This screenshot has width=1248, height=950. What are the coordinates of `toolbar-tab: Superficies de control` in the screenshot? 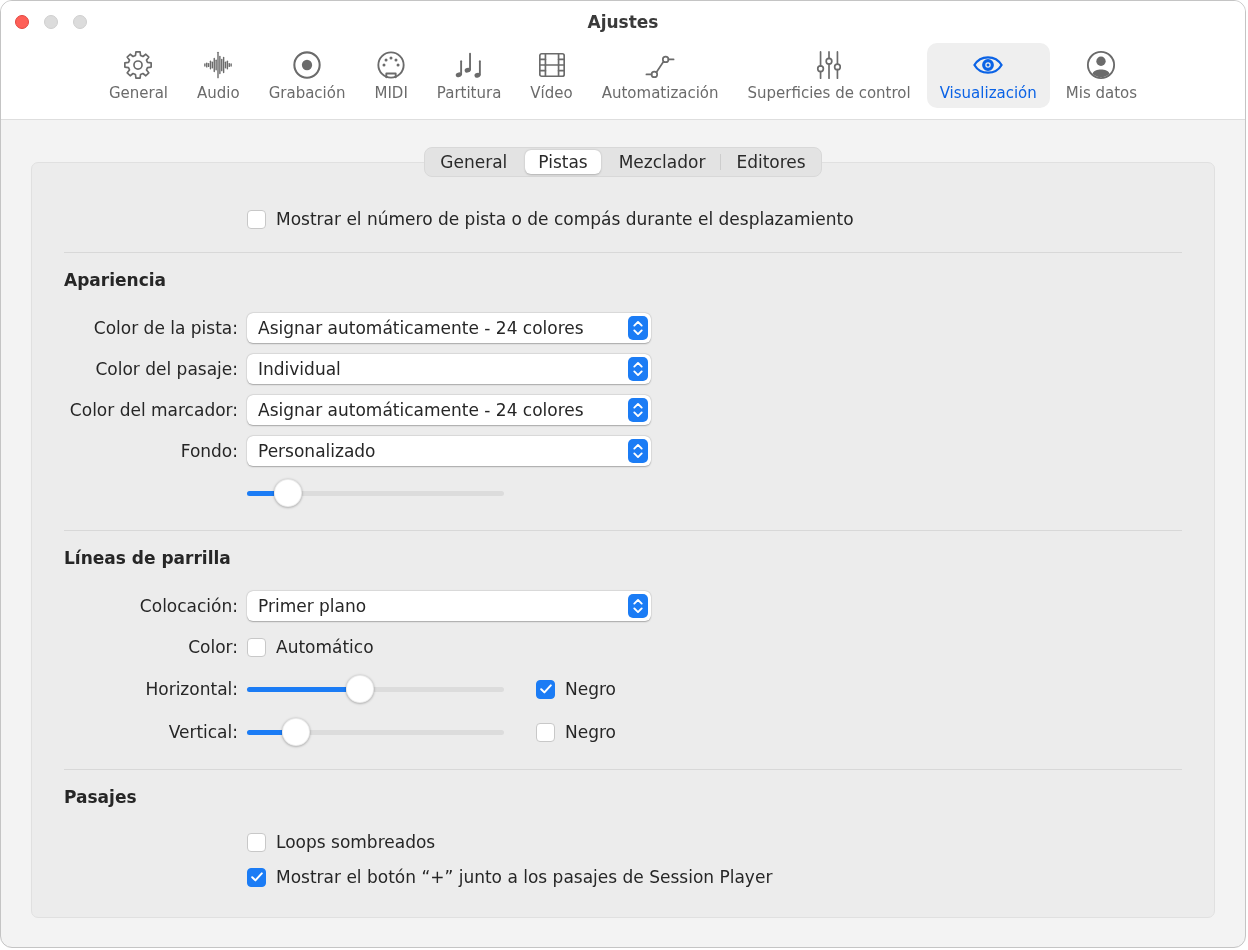 It's located at (829, 75).